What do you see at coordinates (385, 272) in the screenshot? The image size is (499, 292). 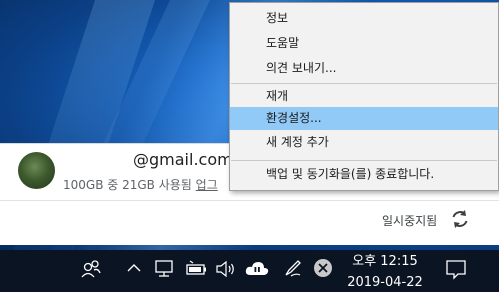 I see `taskbar-clock: 오후 12:15 2019-04-22` at bounding box center [385, 272].